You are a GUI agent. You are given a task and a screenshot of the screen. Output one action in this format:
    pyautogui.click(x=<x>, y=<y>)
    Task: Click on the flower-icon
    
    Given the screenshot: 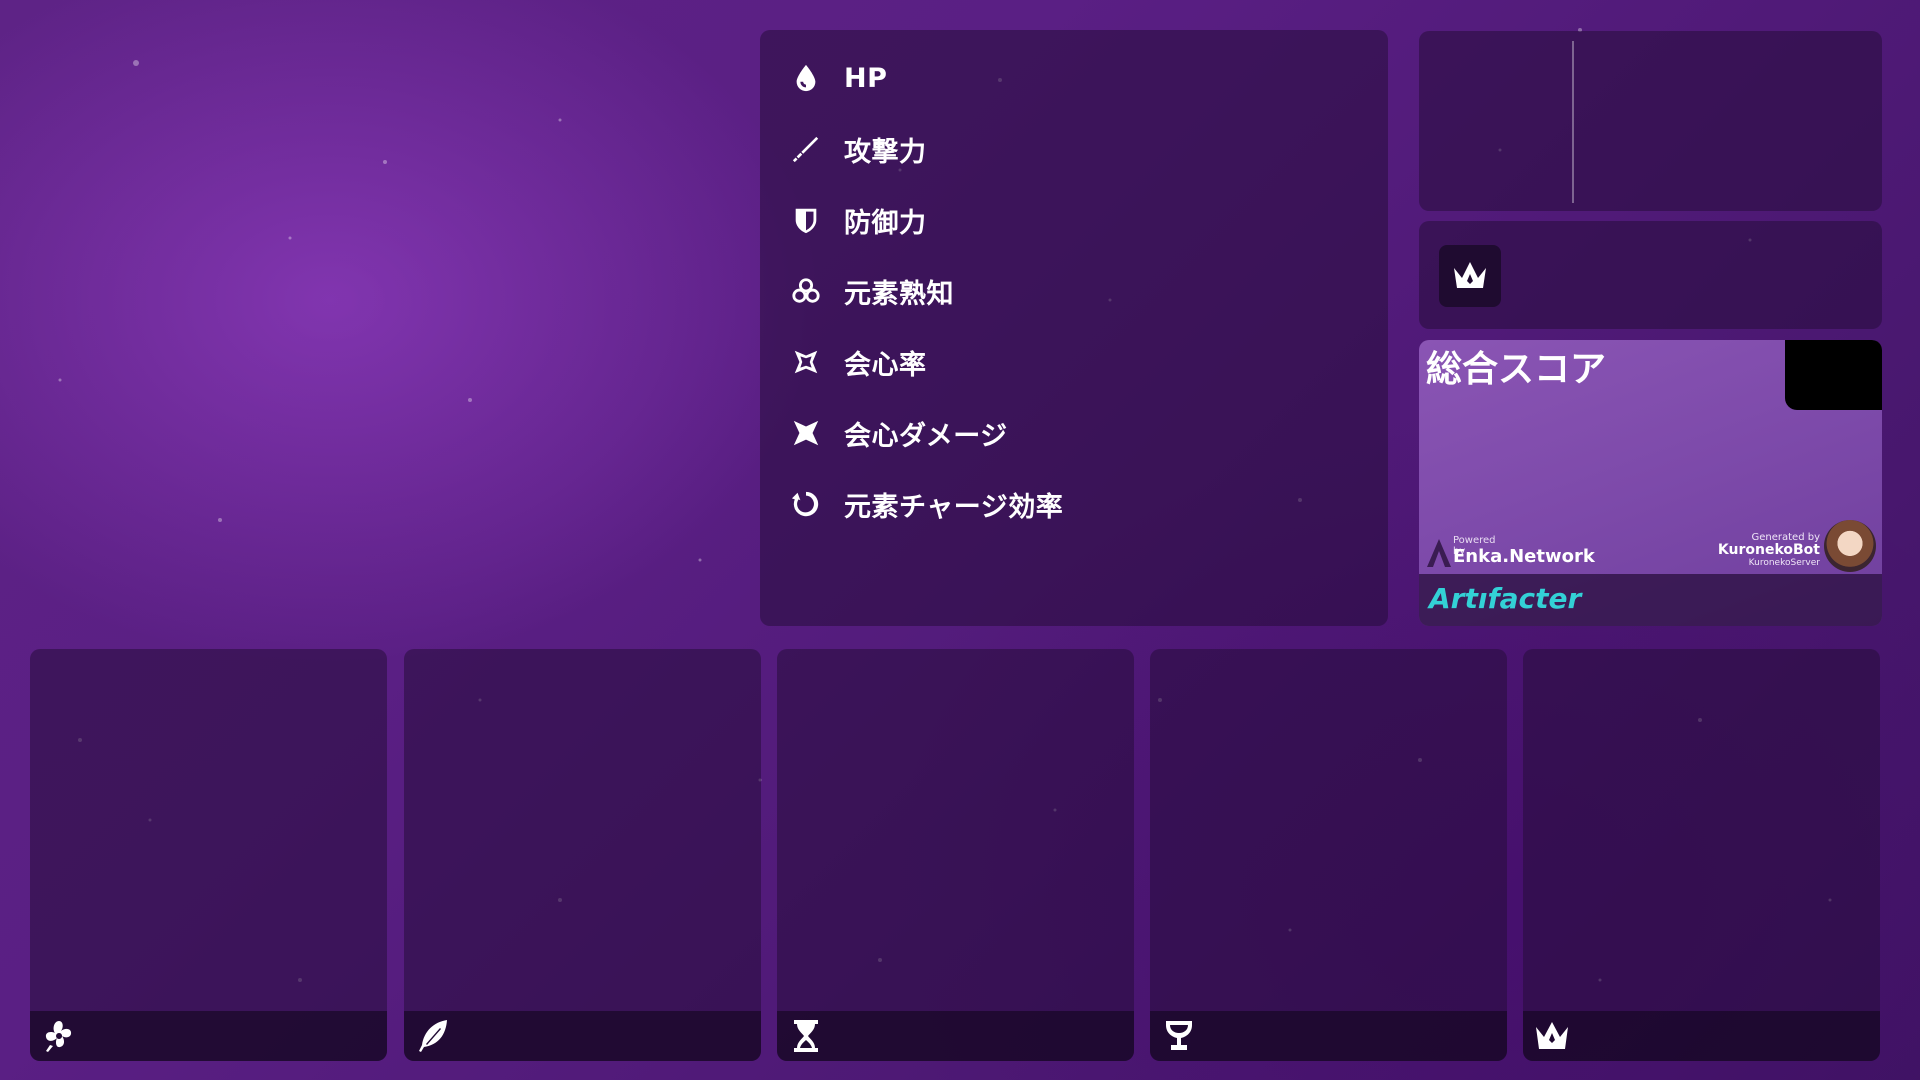 What is the action you would take?
    pyautogui.click(x=59, y=1036)
    